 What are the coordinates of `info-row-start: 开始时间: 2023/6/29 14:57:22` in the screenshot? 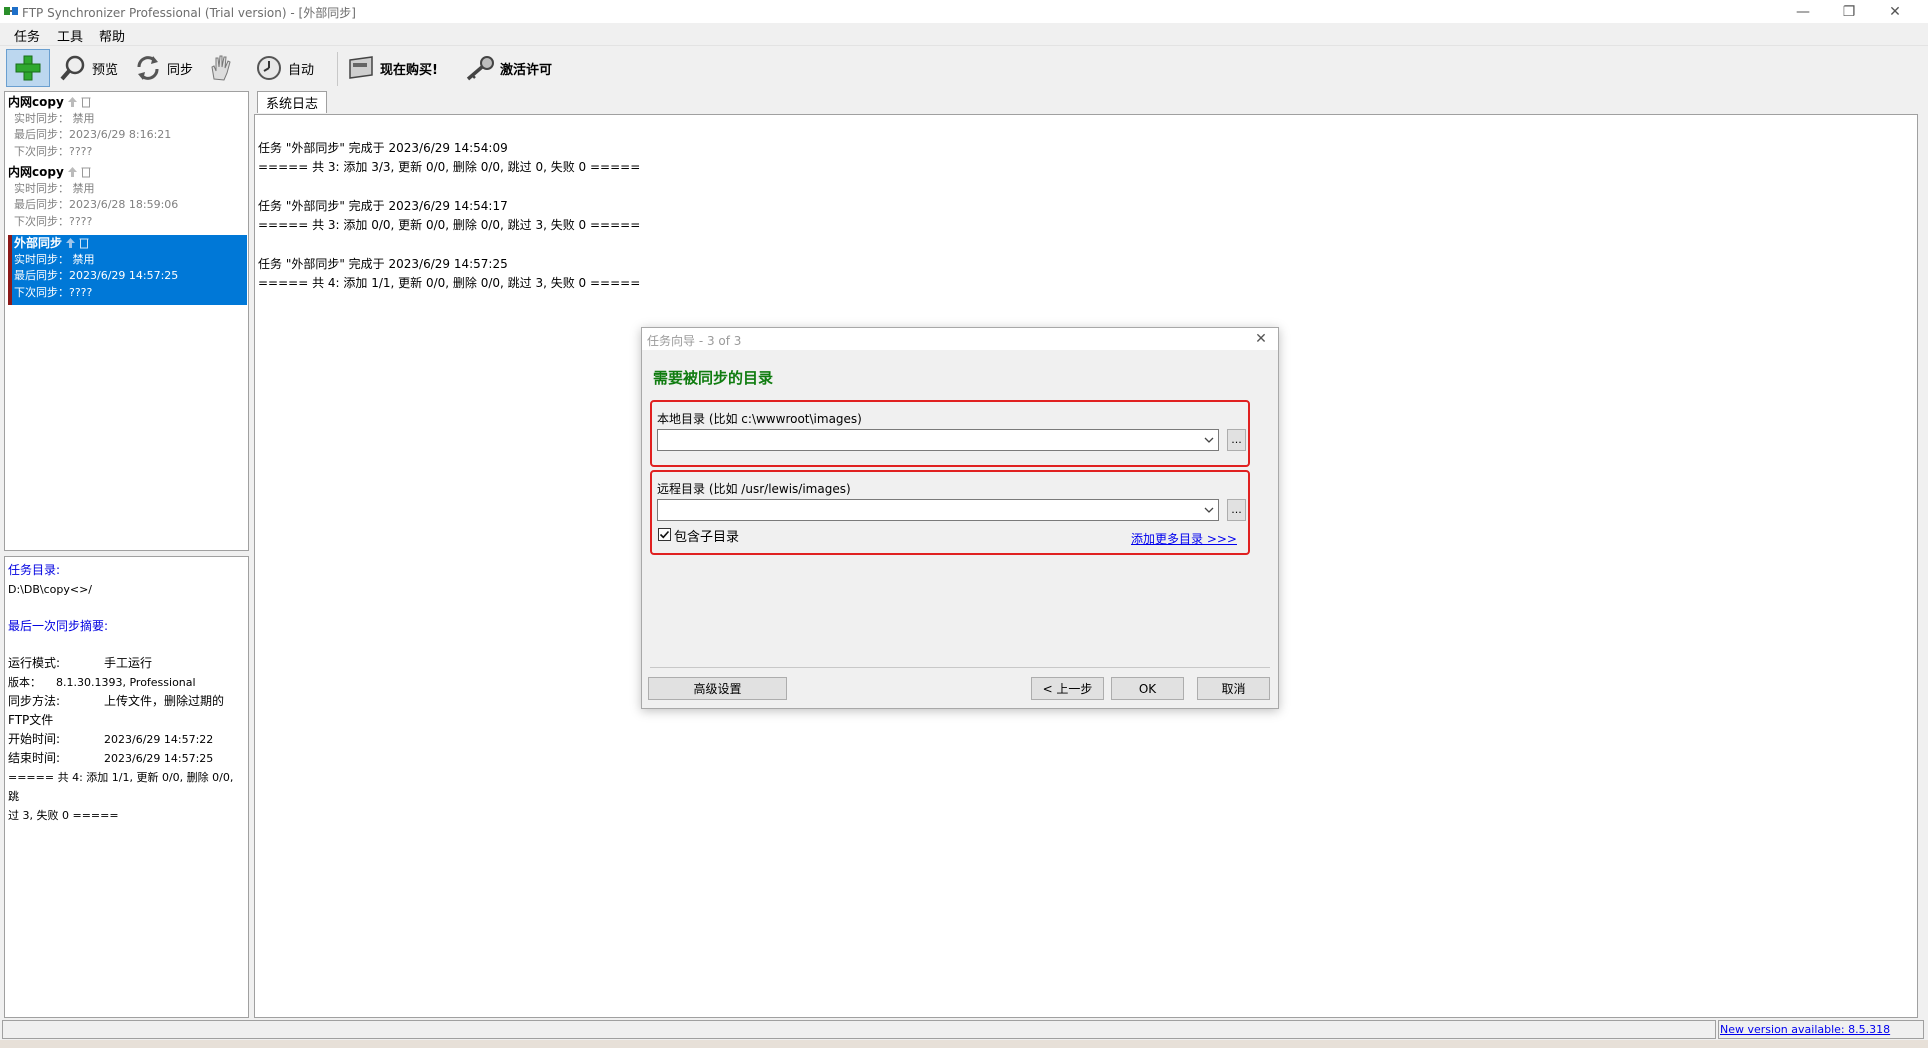 It's located at (111, 739).